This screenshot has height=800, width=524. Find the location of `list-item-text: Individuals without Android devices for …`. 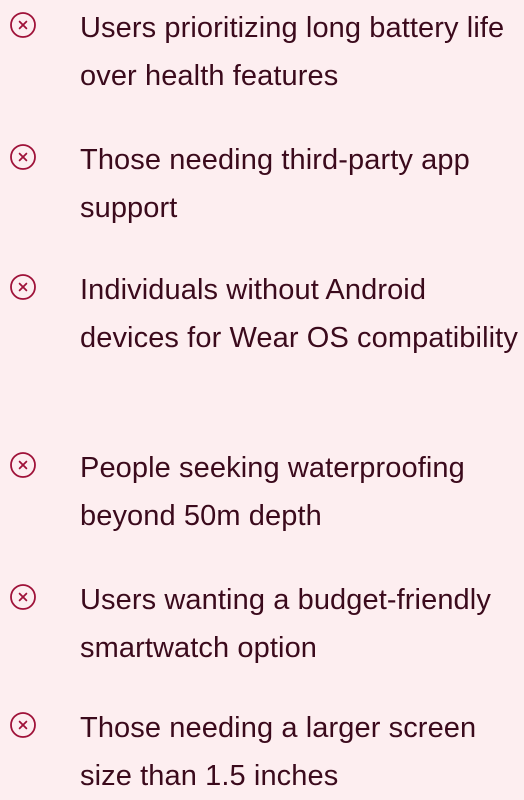

list-item-text: Individuals without Android devices for … is located at coordinates (299, 314).